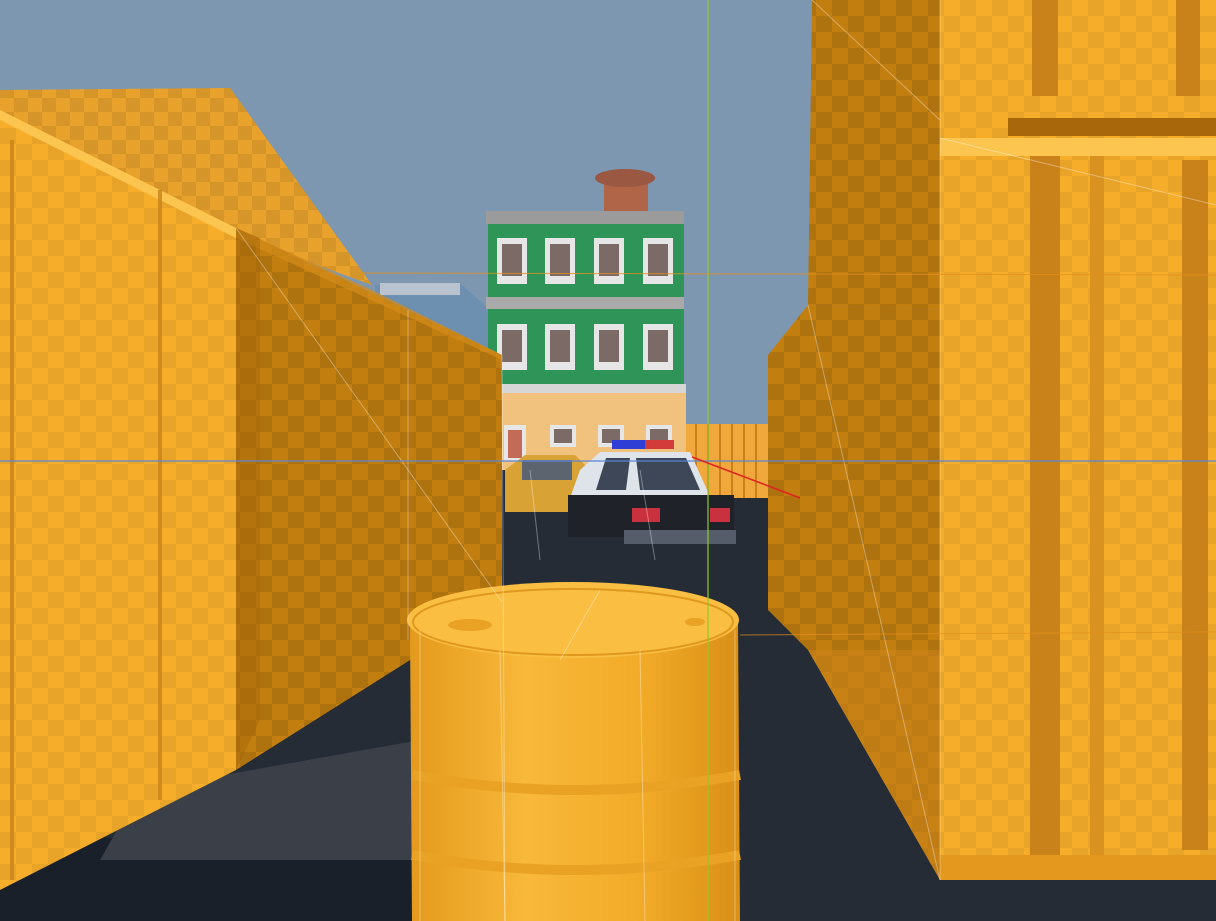 The width and height of the screenshot is (1216, 921). What do you see at coordinates (586, 319) in the screenshot?
I see `apartment-building` at bounding box center [586, 319].